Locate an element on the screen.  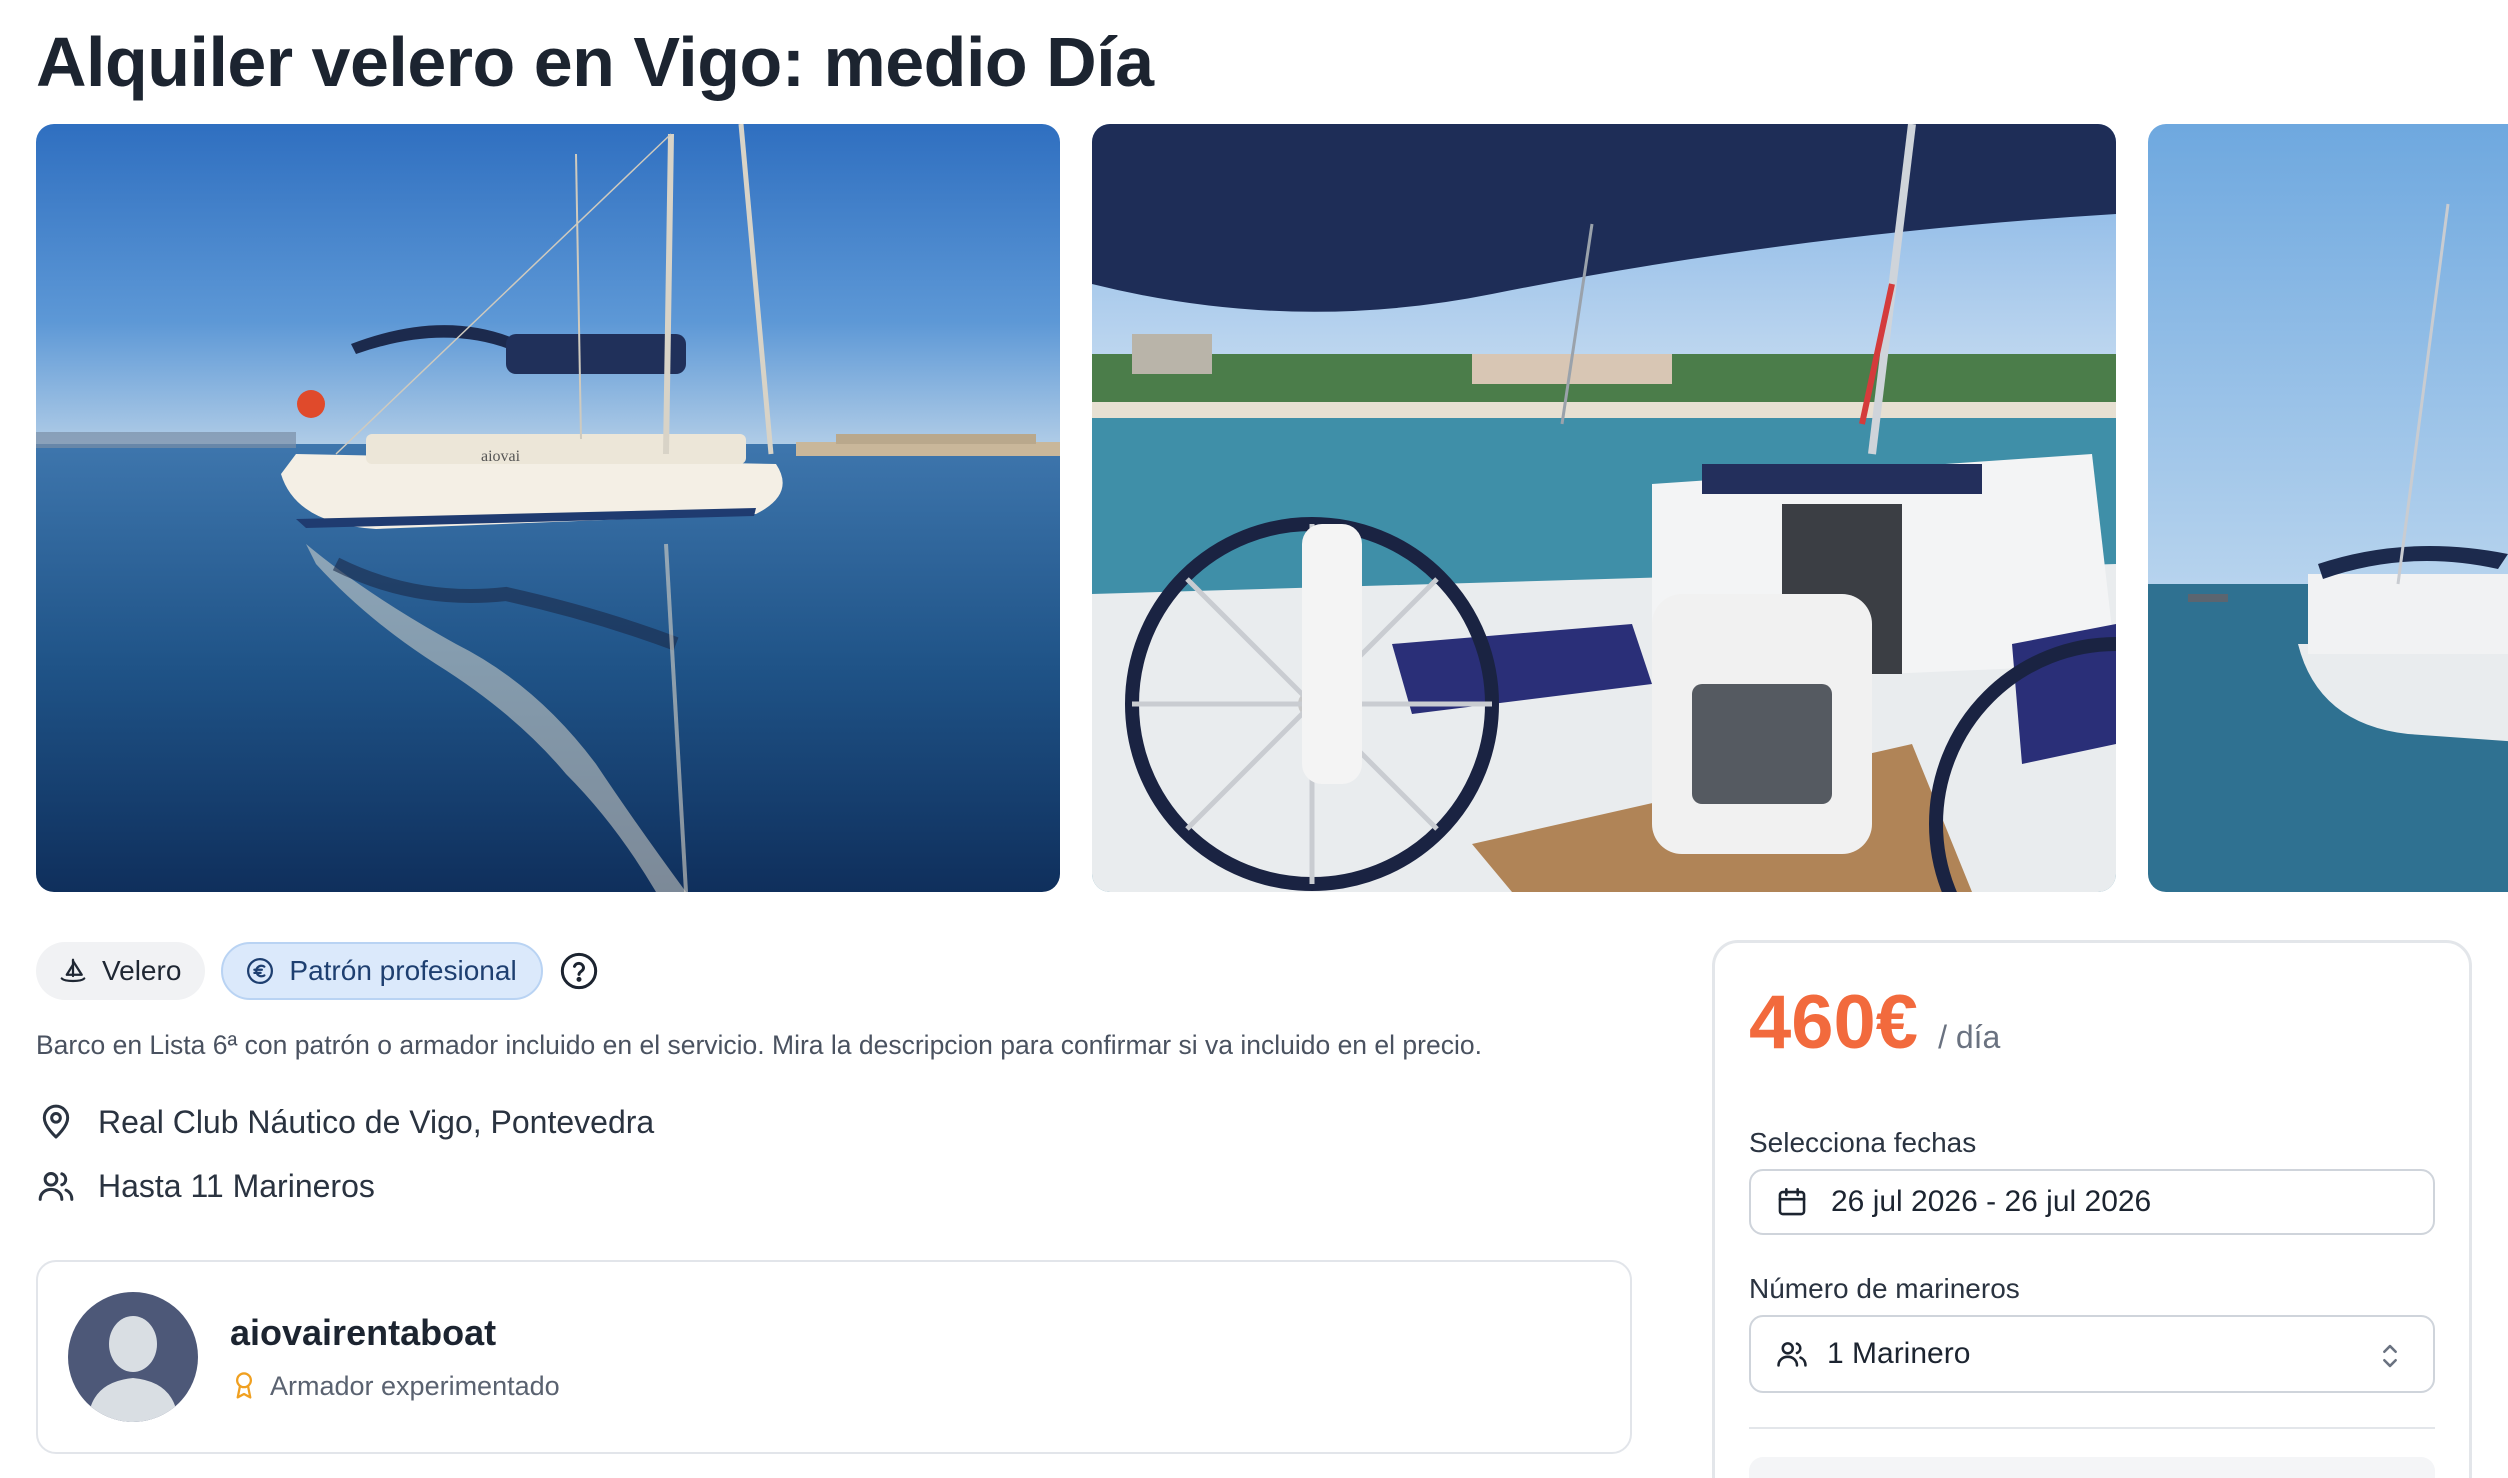
avatar is located at coordinates (133, 1357).